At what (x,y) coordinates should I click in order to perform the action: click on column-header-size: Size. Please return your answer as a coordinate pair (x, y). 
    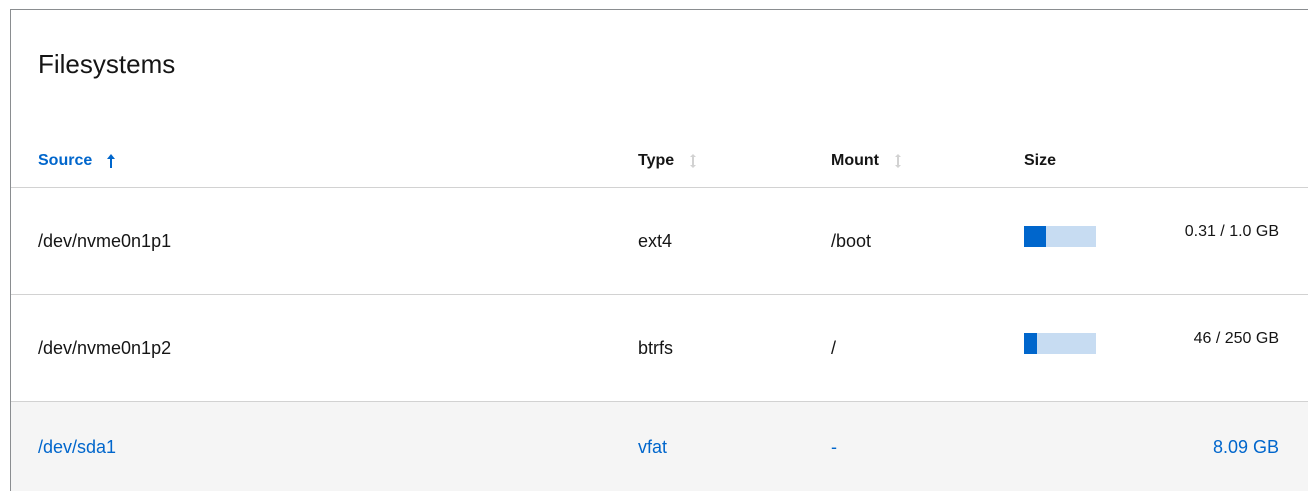
    Looking at the image, I should click on (1040, 160).